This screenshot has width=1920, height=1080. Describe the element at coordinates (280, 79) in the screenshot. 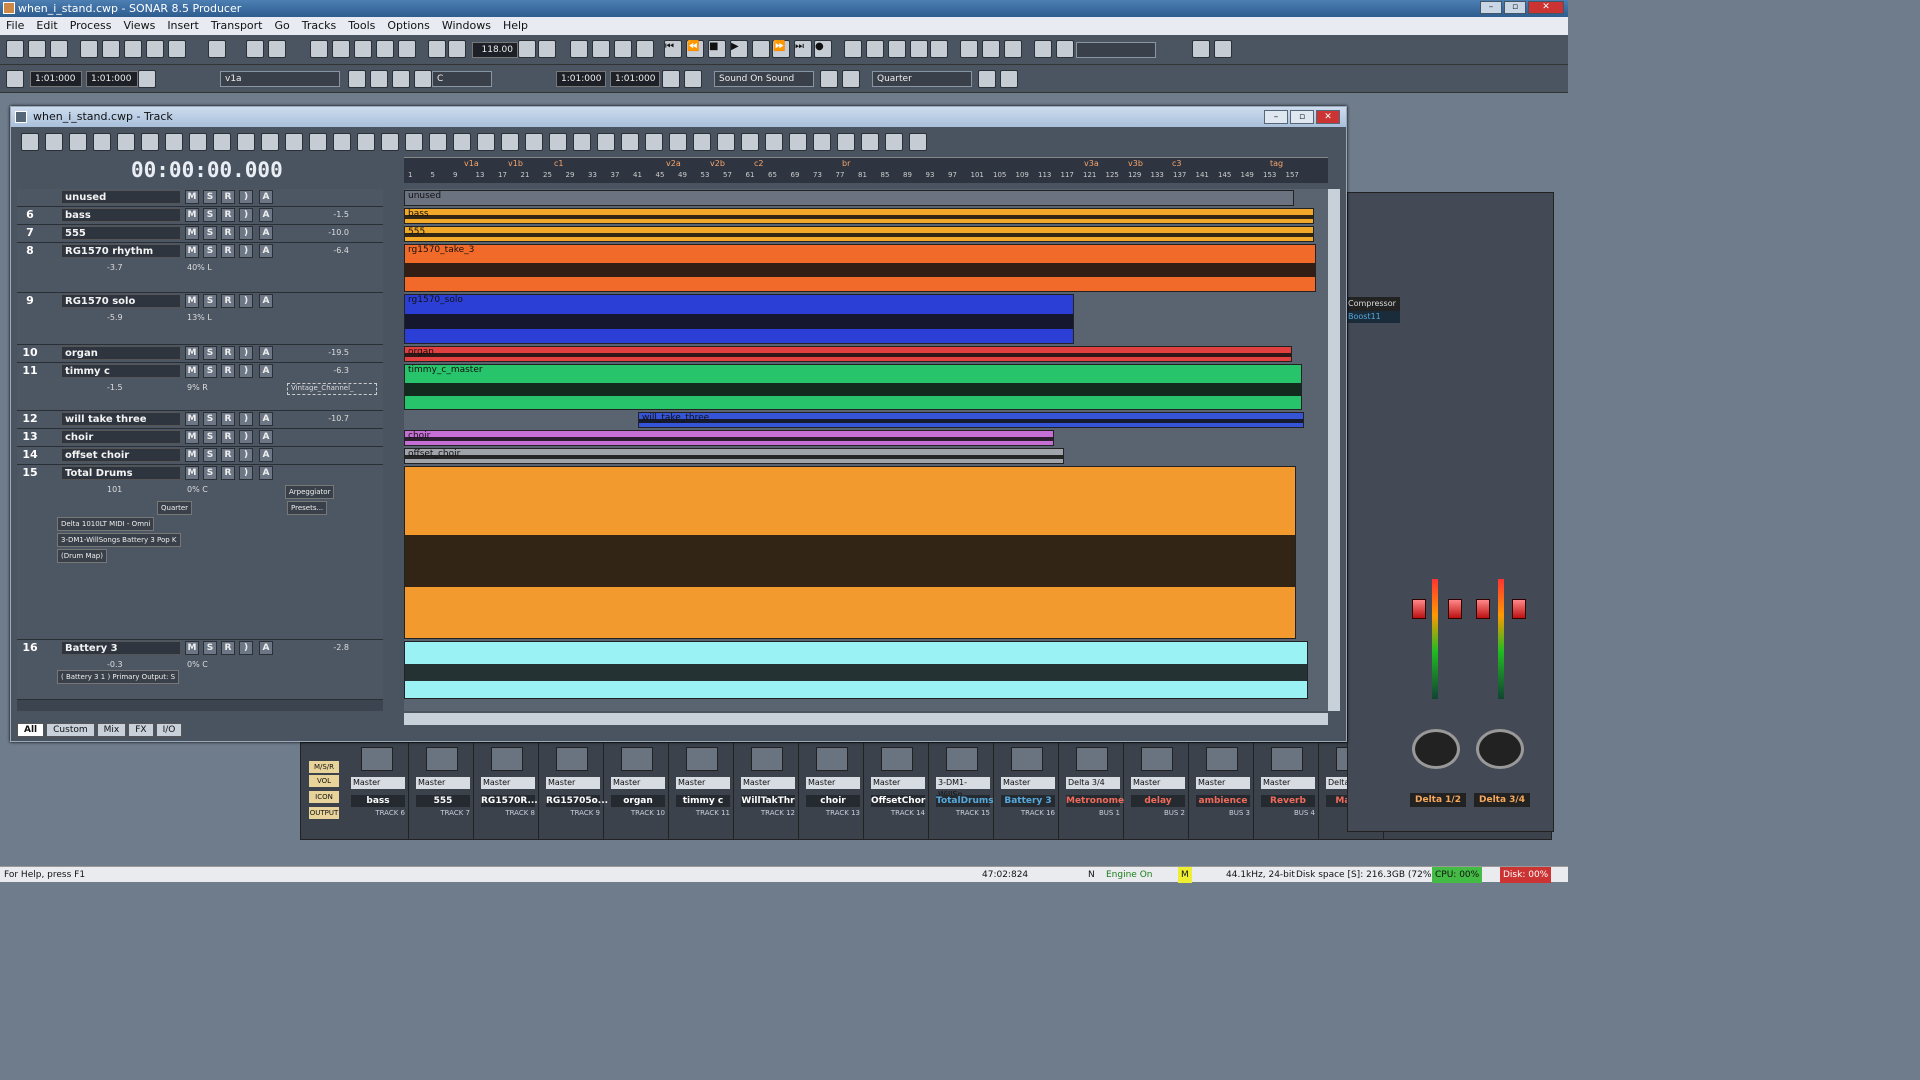

I see `marker-dropdown: v1a` at that location.